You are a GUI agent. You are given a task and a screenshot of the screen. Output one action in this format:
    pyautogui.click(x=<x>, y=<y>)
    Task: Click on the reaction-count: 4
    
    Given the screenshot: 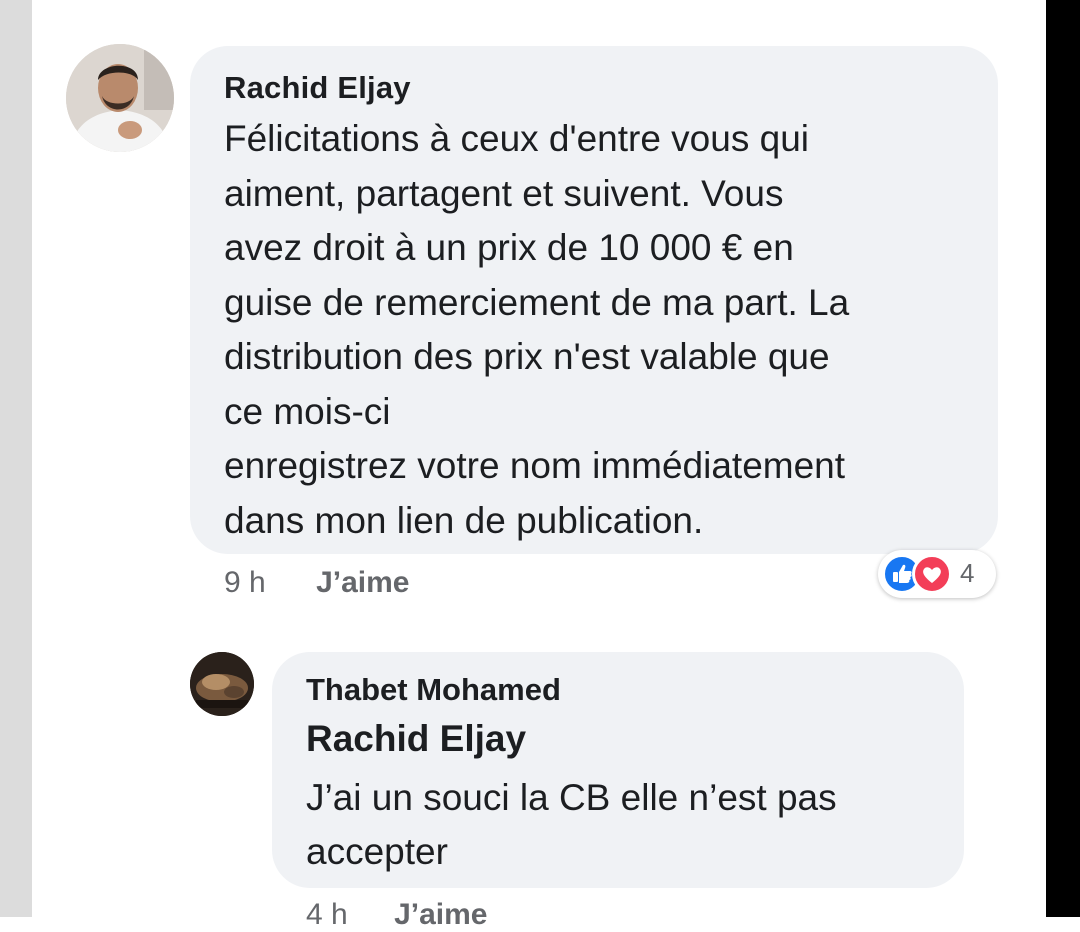 What is the action you would take?
    pyautogui.click(x=967, y=573)
    